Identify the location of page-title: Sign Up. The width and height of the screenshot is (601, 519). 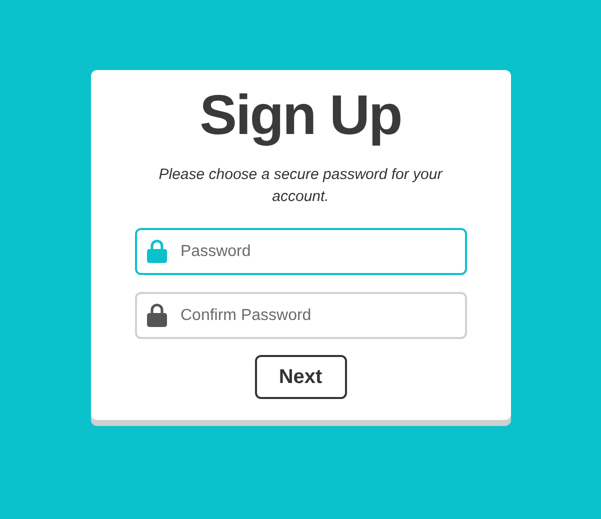
(301, 115).